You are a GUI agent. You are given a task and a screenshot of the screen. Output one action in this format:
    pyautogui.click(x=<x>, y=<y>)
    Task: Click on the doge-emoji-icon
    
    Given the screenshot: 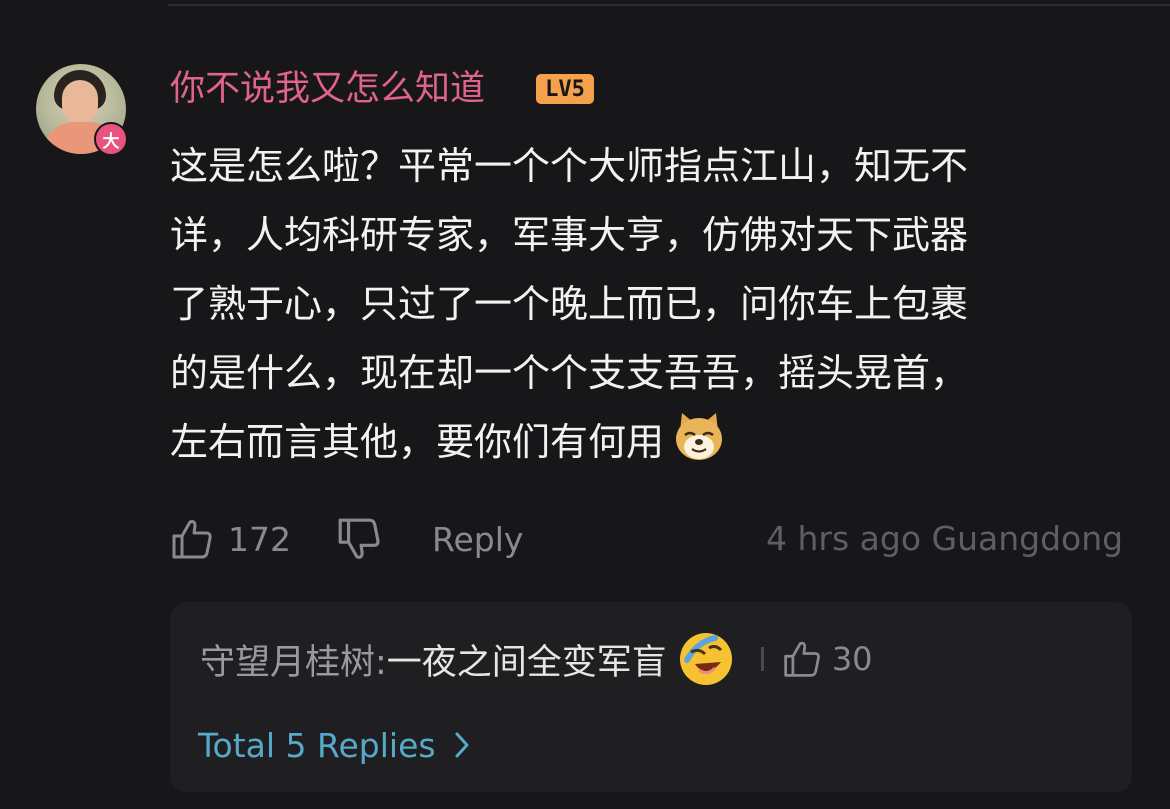 What is the action you would take?
    pyautogui.click(x=699, y=436)
    